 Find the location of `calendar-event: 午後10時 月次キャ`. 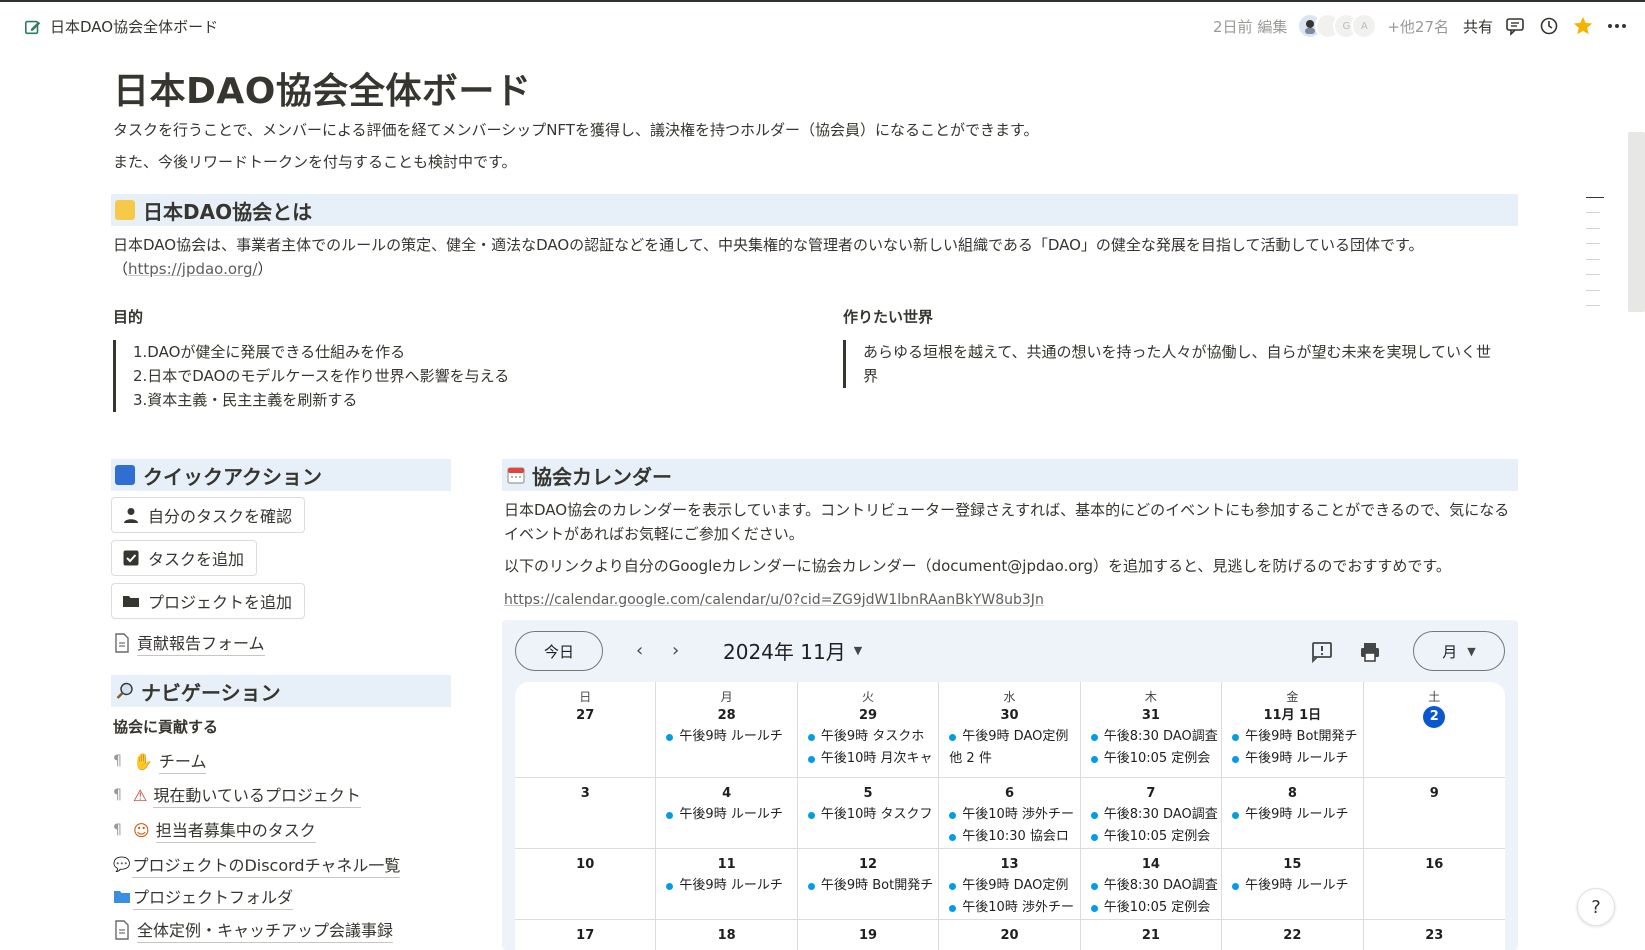

calendar-event: 午後10時 月次キャ is located at coordinates (868, 759).